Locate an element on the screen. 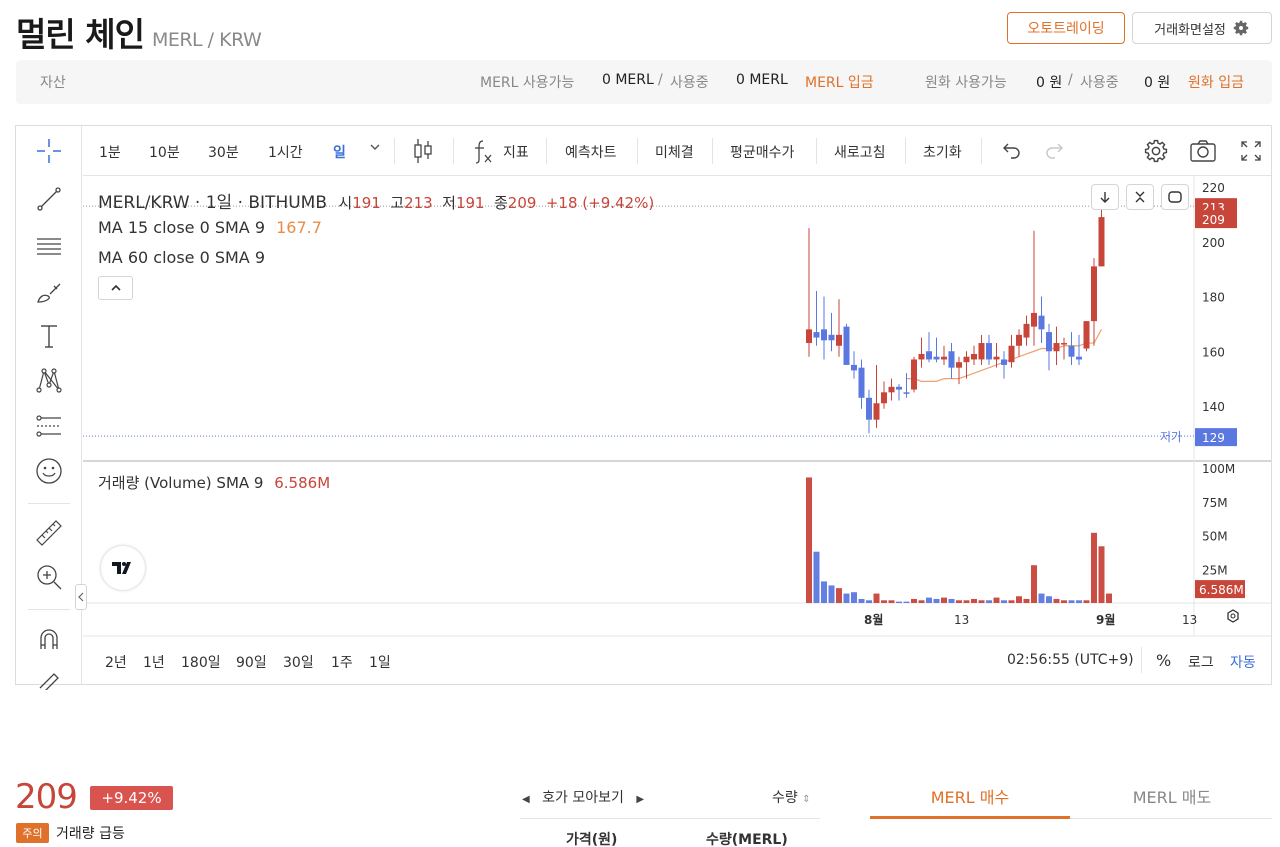 Image resolution: width=1280 pixels, height=847 pixels. orderbook-col-qty: 수량(MERL) is located at coordinates (747, 839).